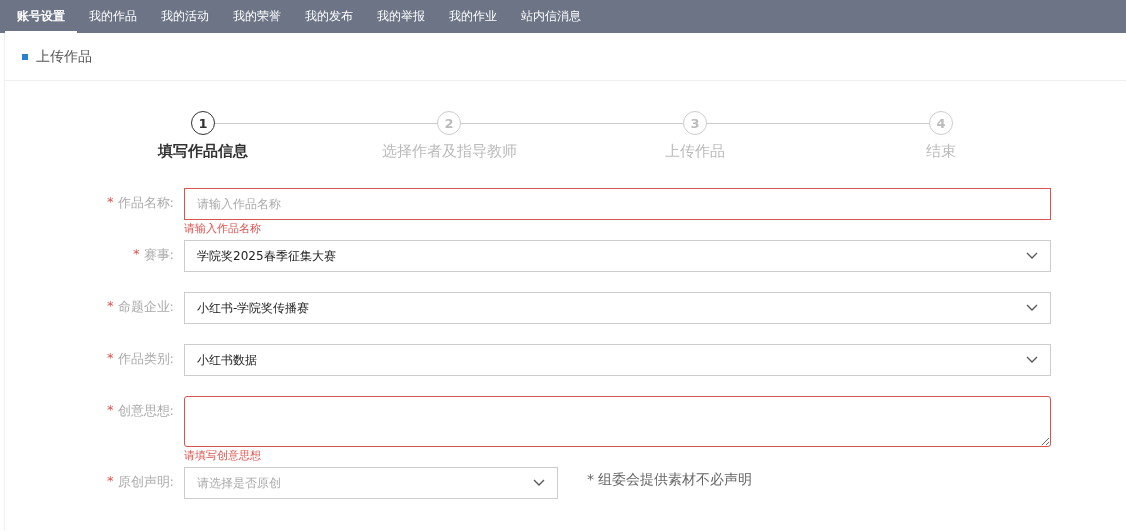 The image size is (1126, 531). I want to click on field-label: 作品类别:, so click(145, 359).